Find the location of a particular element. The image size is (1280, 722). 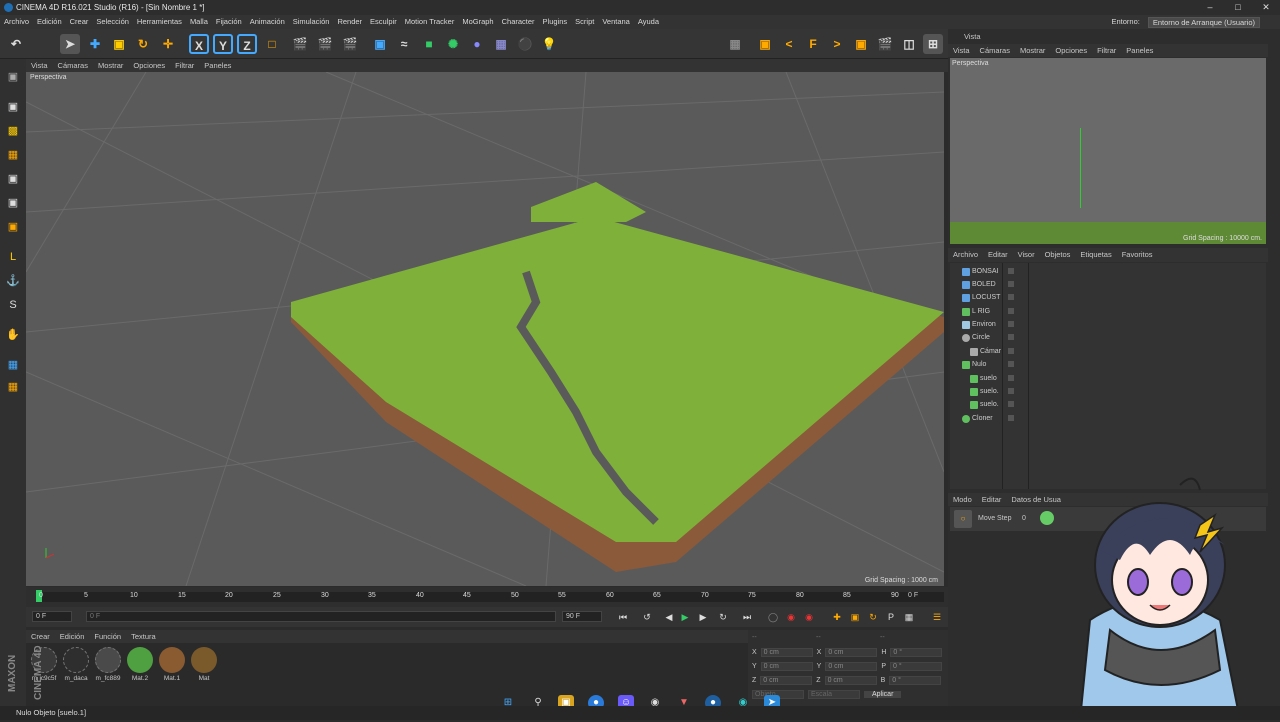

cube-mode-icon: ▣ is located at coordinates (861, 44).